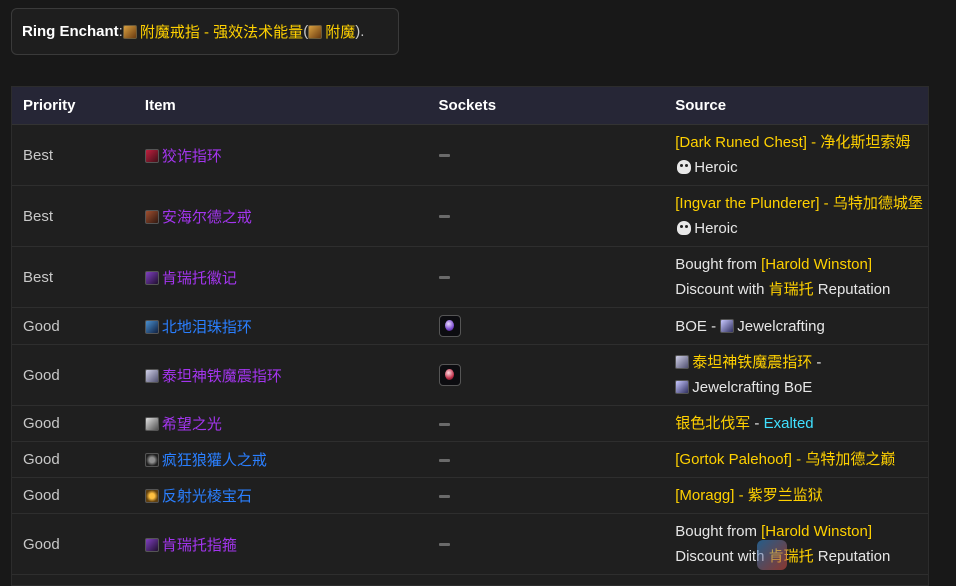  Describe the element at coordinates (791, 289) in the screenshot. I see `faction-link: 肯瑞托` at that location.